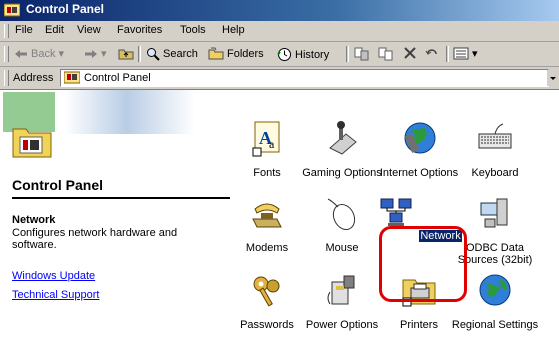  I want to click on title-bar: Control Panel, so click(279, 10).